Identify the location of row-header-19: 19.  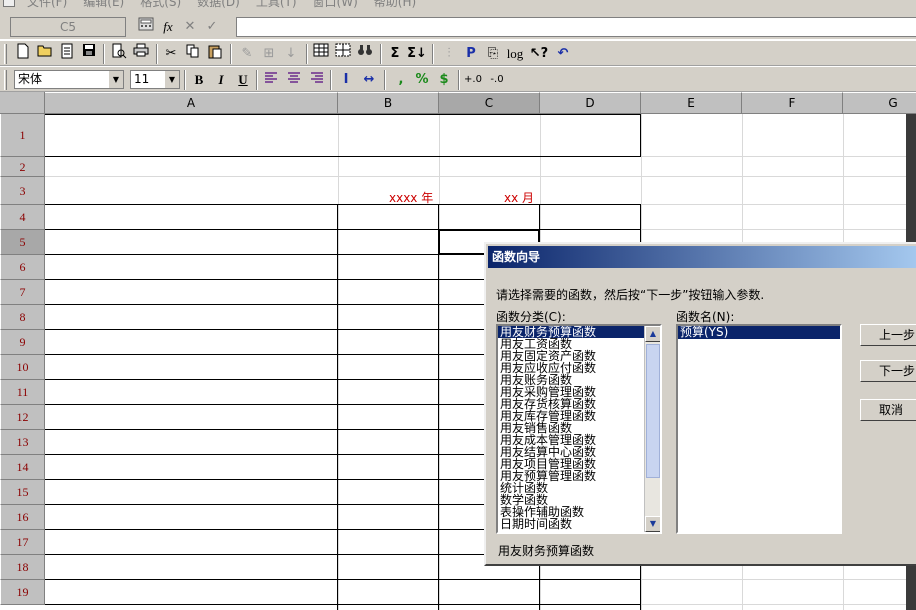
(22, 592).